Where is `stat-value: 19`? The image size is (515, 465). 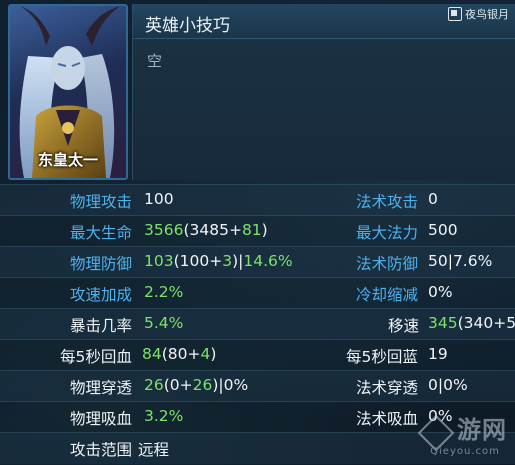
stat-value: 19 is located at coordinates (438, 354).